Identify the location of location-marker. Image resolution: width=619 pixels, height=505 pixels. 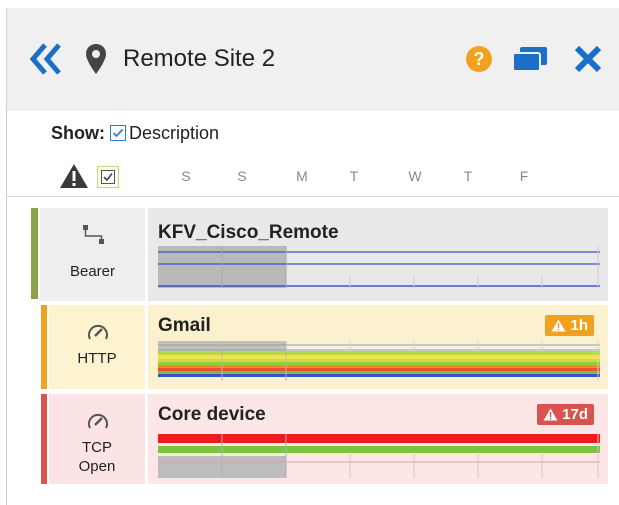
(96, 58).